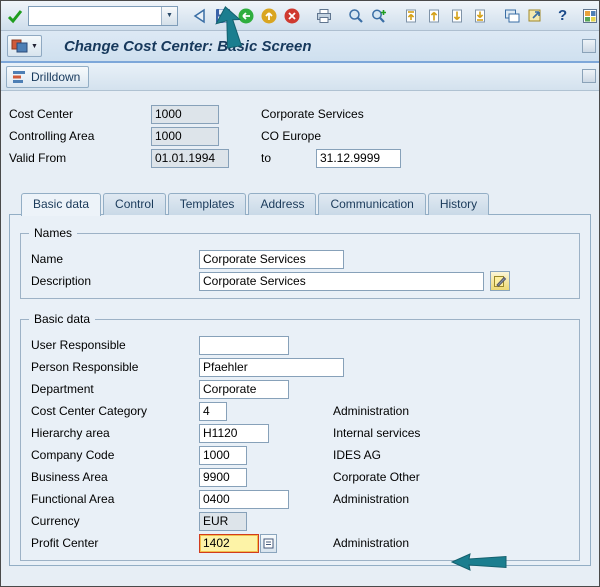 The width and height of the screenshot is (600, 587). Describe the element at coordinates (434, 16) in the screenshot. I see `page-up-icon` at that location.